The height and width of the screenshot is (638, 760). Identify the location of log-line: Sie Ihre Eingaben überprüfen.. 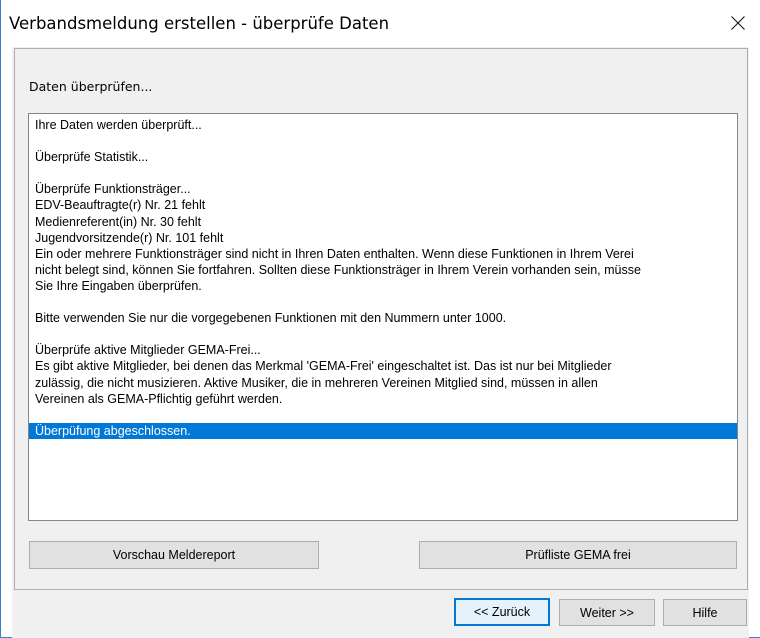
(383, 286).